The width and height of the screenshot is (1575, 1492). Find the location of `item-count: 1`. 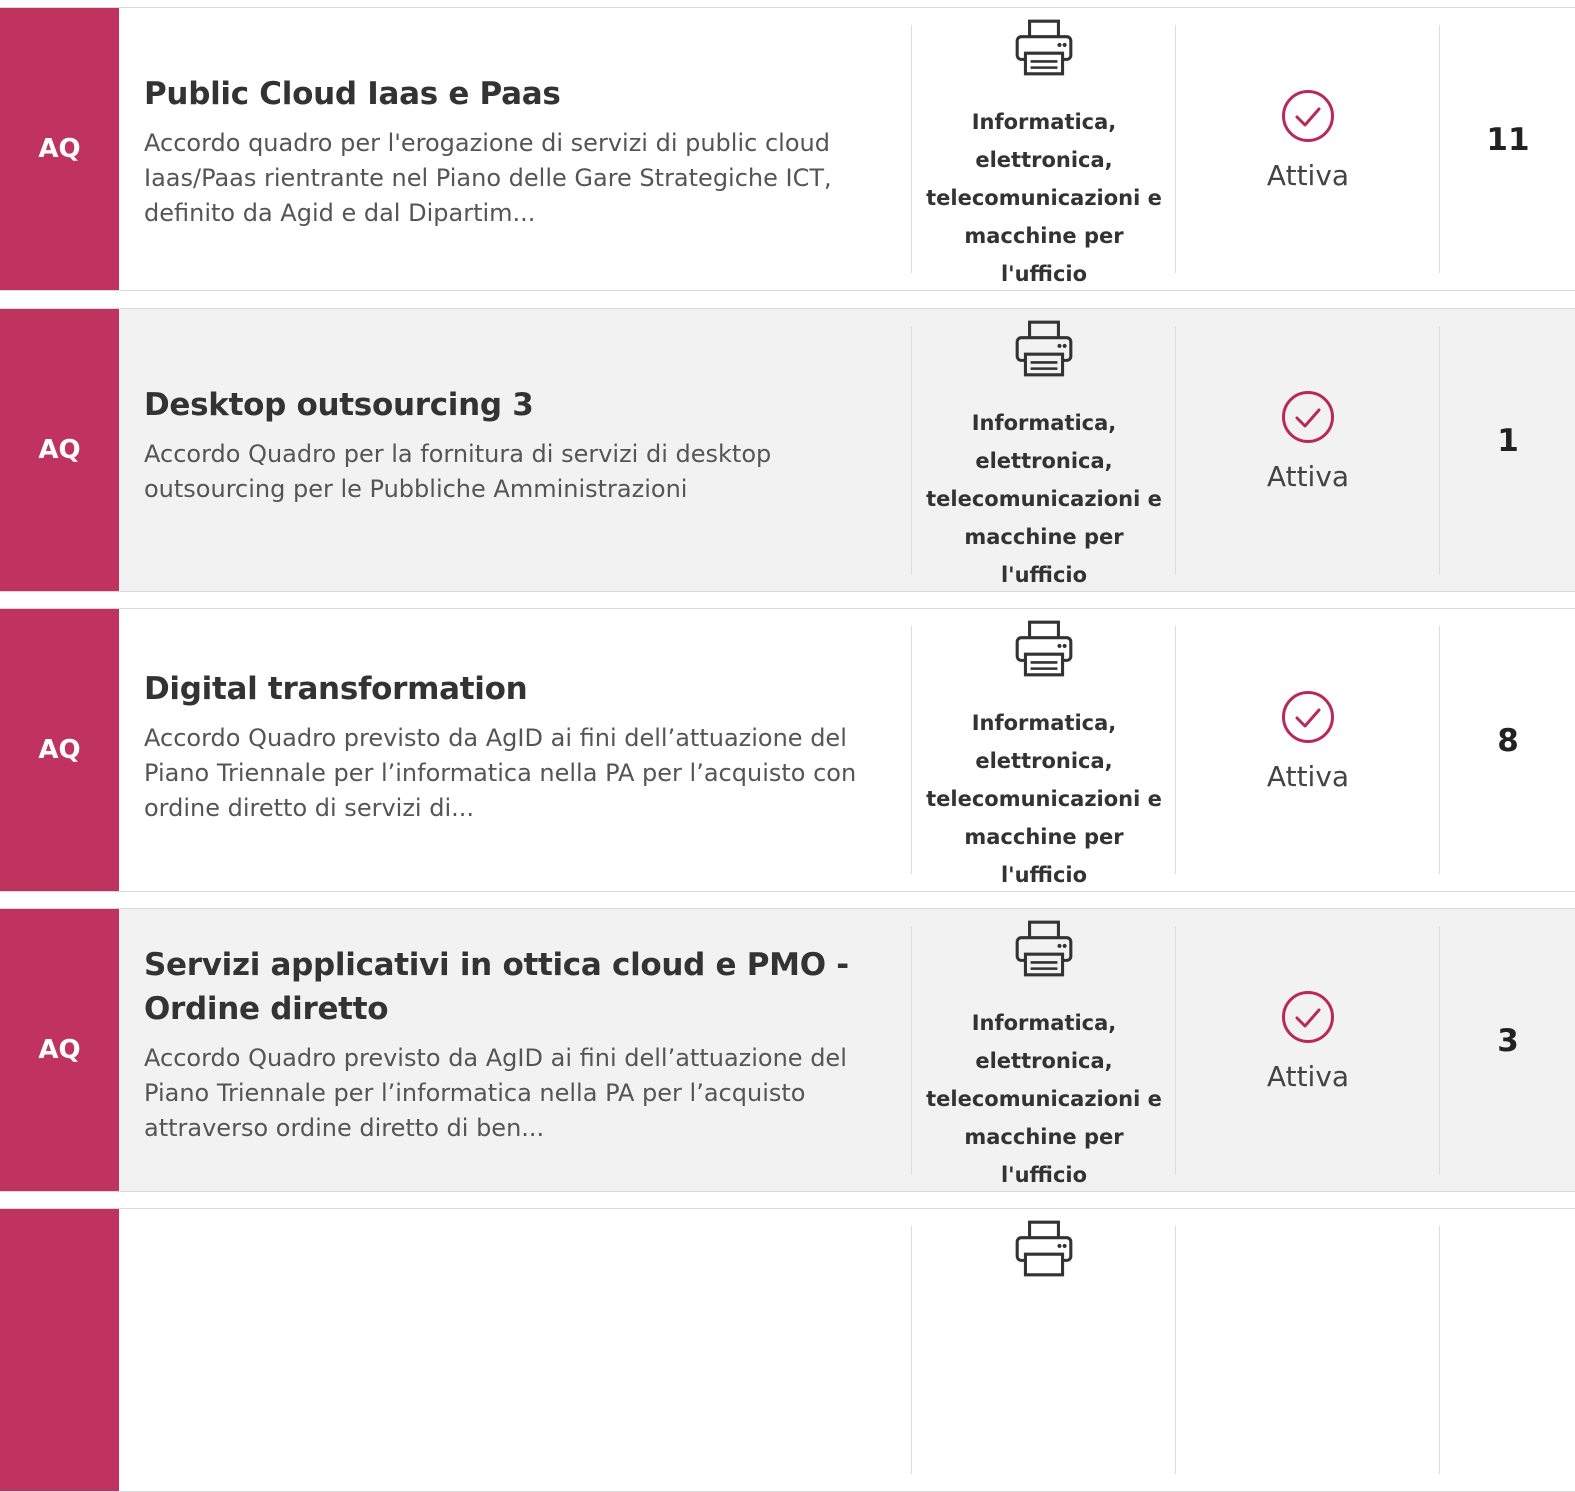

item-count: 1 is located at coordinates (1508, 441).